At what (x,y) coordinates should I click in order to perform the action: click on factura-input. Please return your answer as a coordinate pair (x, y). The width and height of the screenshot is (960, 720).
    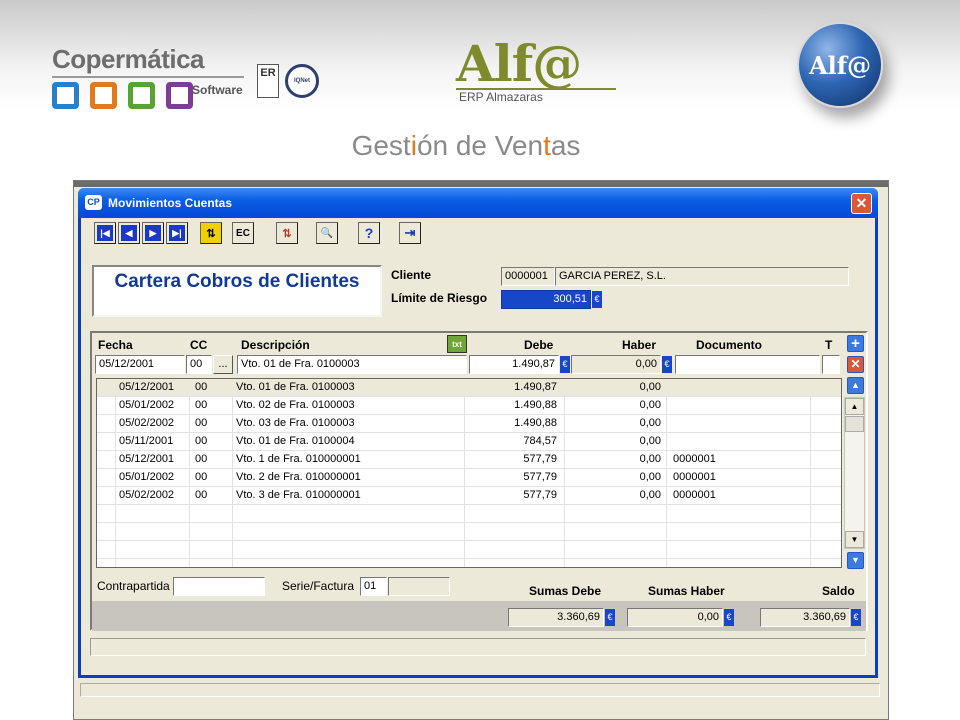
    Looking at the image, I should click on (419, 586).